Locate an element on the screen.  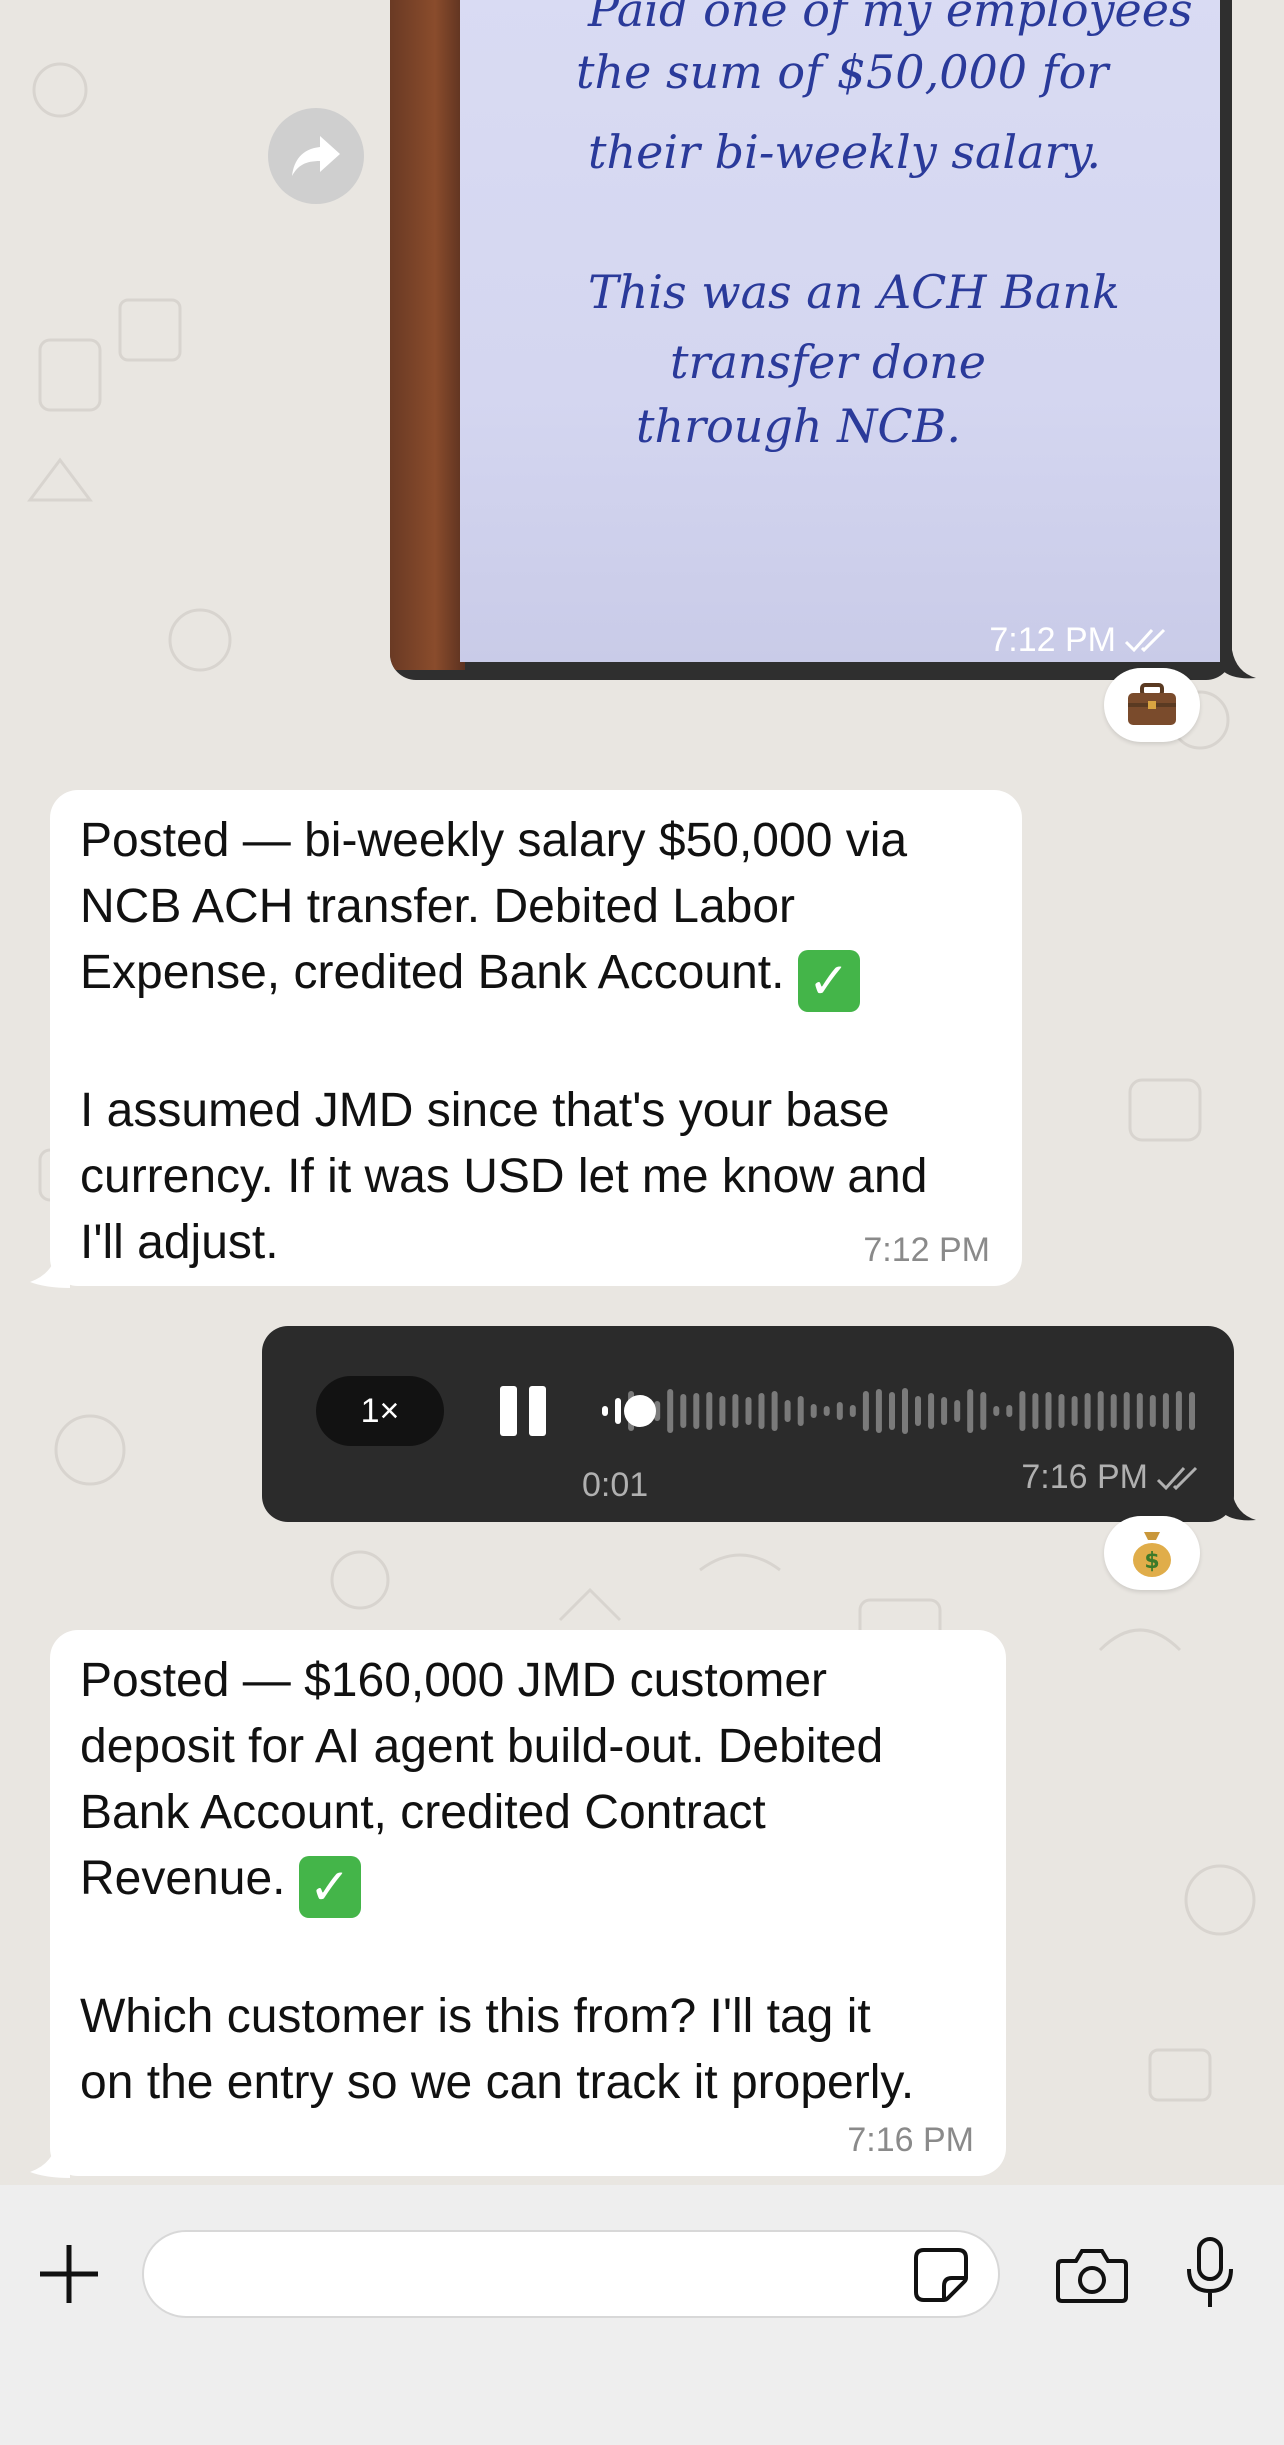
playhead-handle is located at coordinates (640, 1411).